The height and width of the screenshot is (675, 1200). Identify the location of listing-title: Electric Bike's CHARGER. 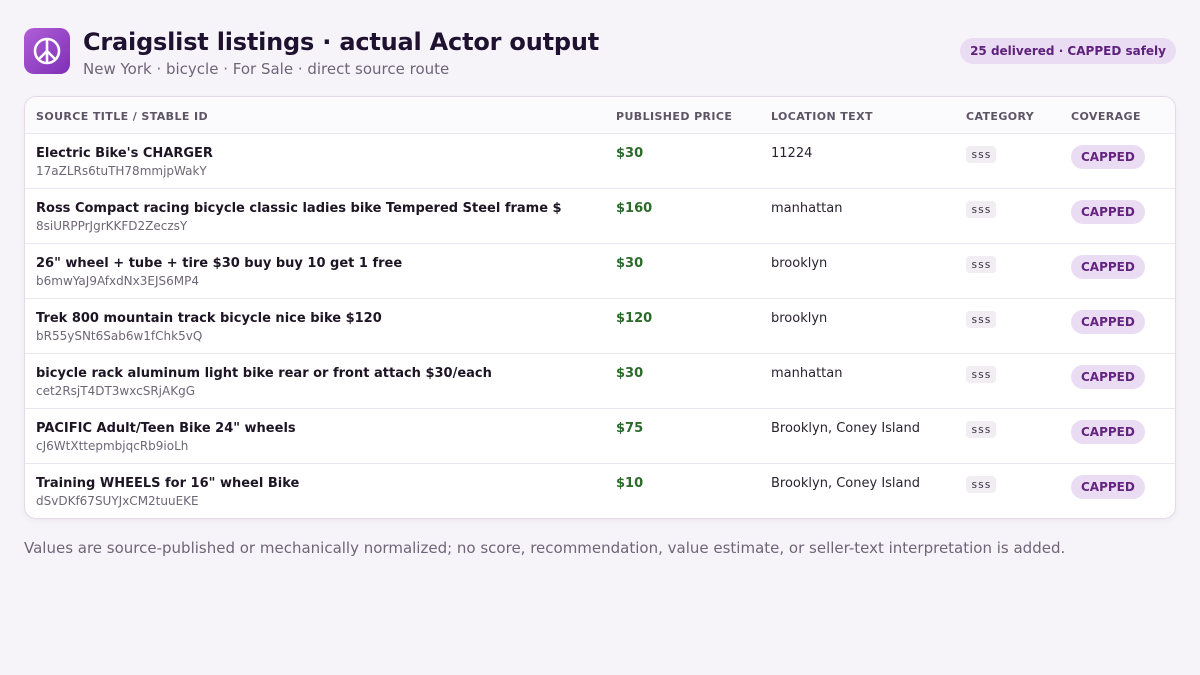
(124, 153).